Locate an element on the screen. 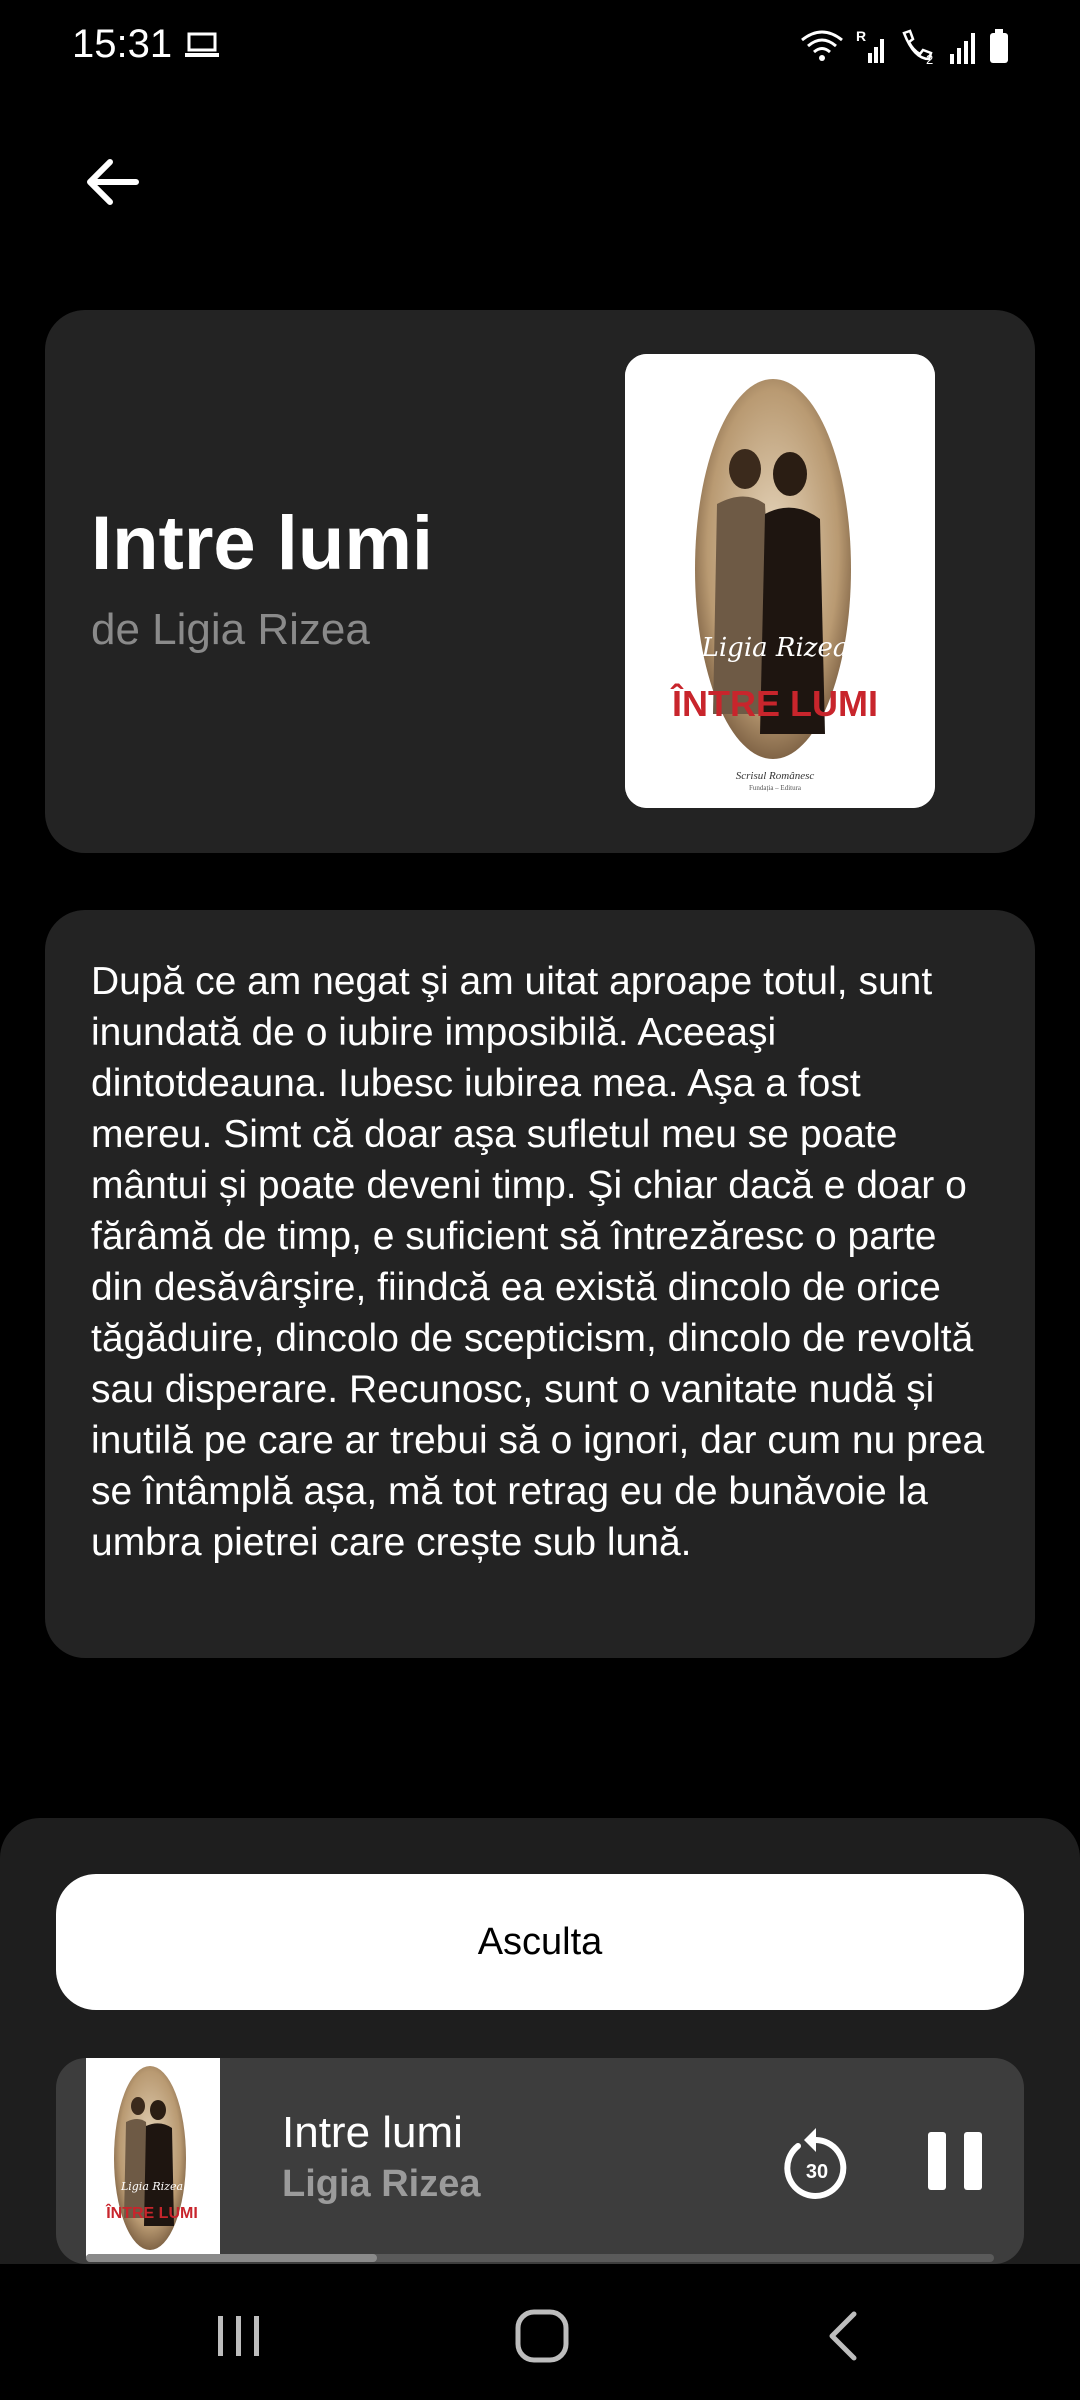  replay-30-button: 30 is located at coordinates (816, 2162).